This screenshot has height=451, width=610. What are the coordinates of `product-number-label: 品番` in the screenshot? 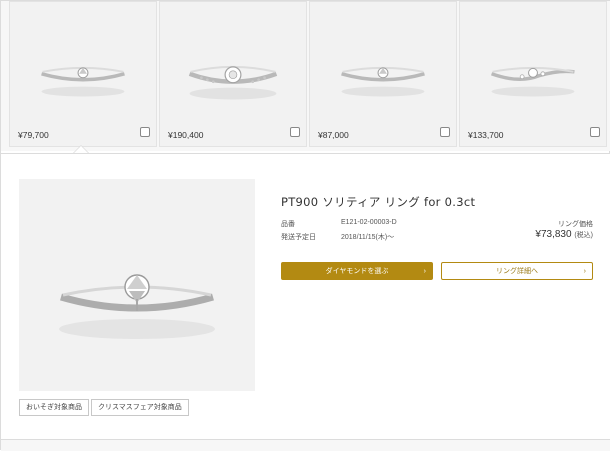 It's located at (288, 224).